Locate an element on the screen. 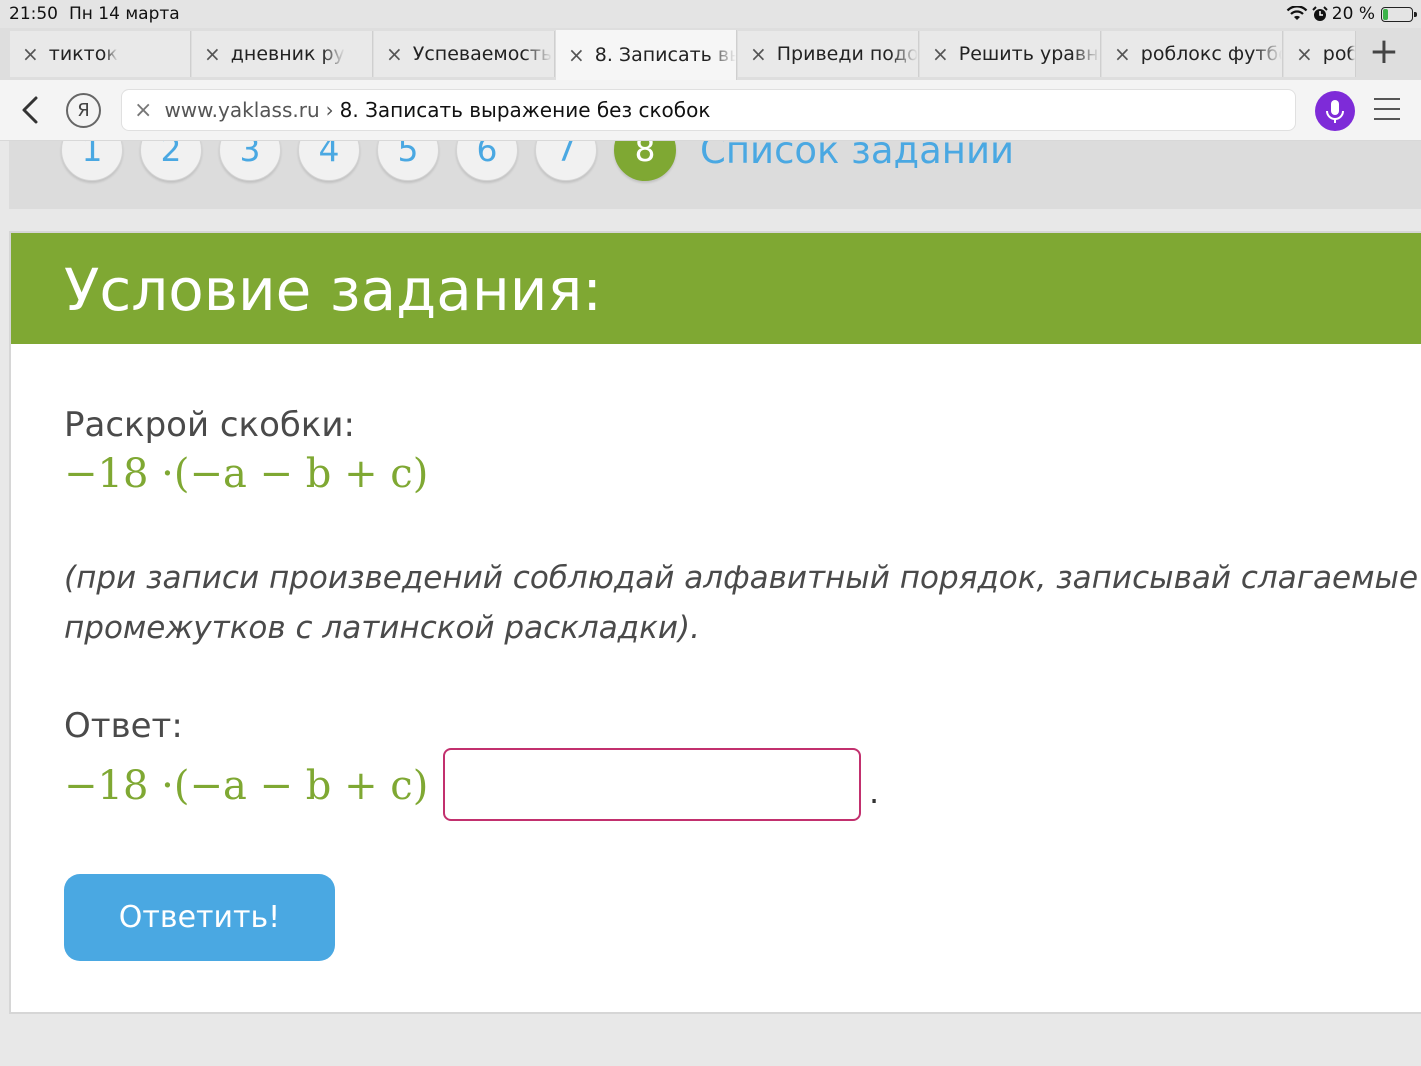 This screenshot has height=1066, width=1421. tab-label: тикток is located at coordinates (83, 54).